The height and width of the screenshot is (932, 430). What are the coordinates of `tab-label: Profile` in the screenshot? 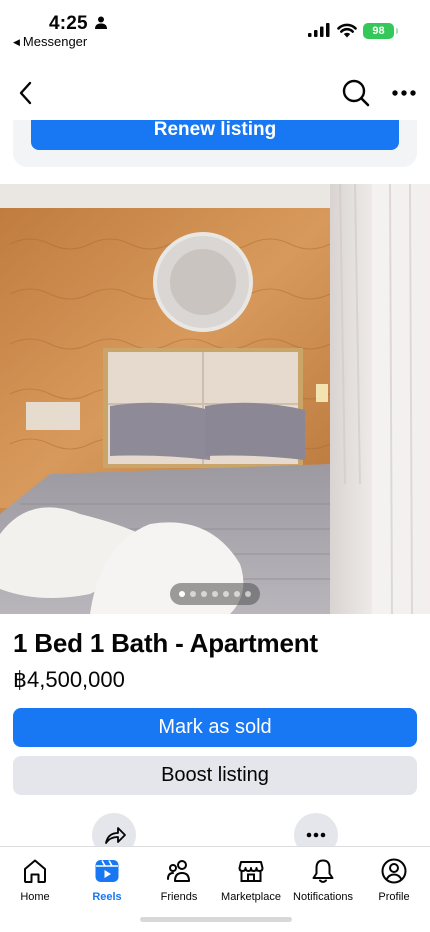 It's located at (394, 897).